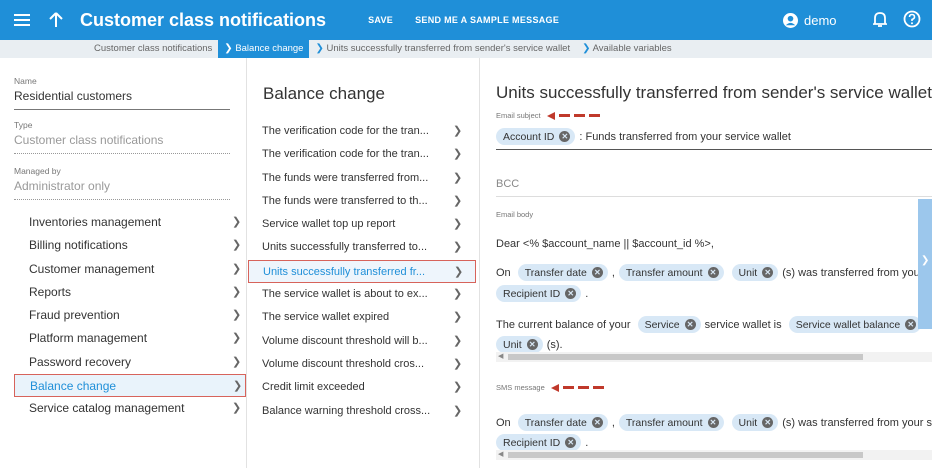 This screenshot has height=468, width=932. Describe the element at coordinates (362, 224) in the screenshot. I see `list-item: Service wallet top up report ❯` at that location.